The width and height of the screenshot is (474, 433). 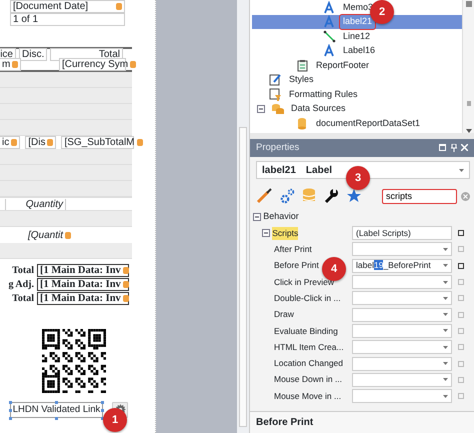 What do you see at coordinates (278, 147) in the screenshot?
I see `panel-title: Properties` at bounding box center [278, 147].